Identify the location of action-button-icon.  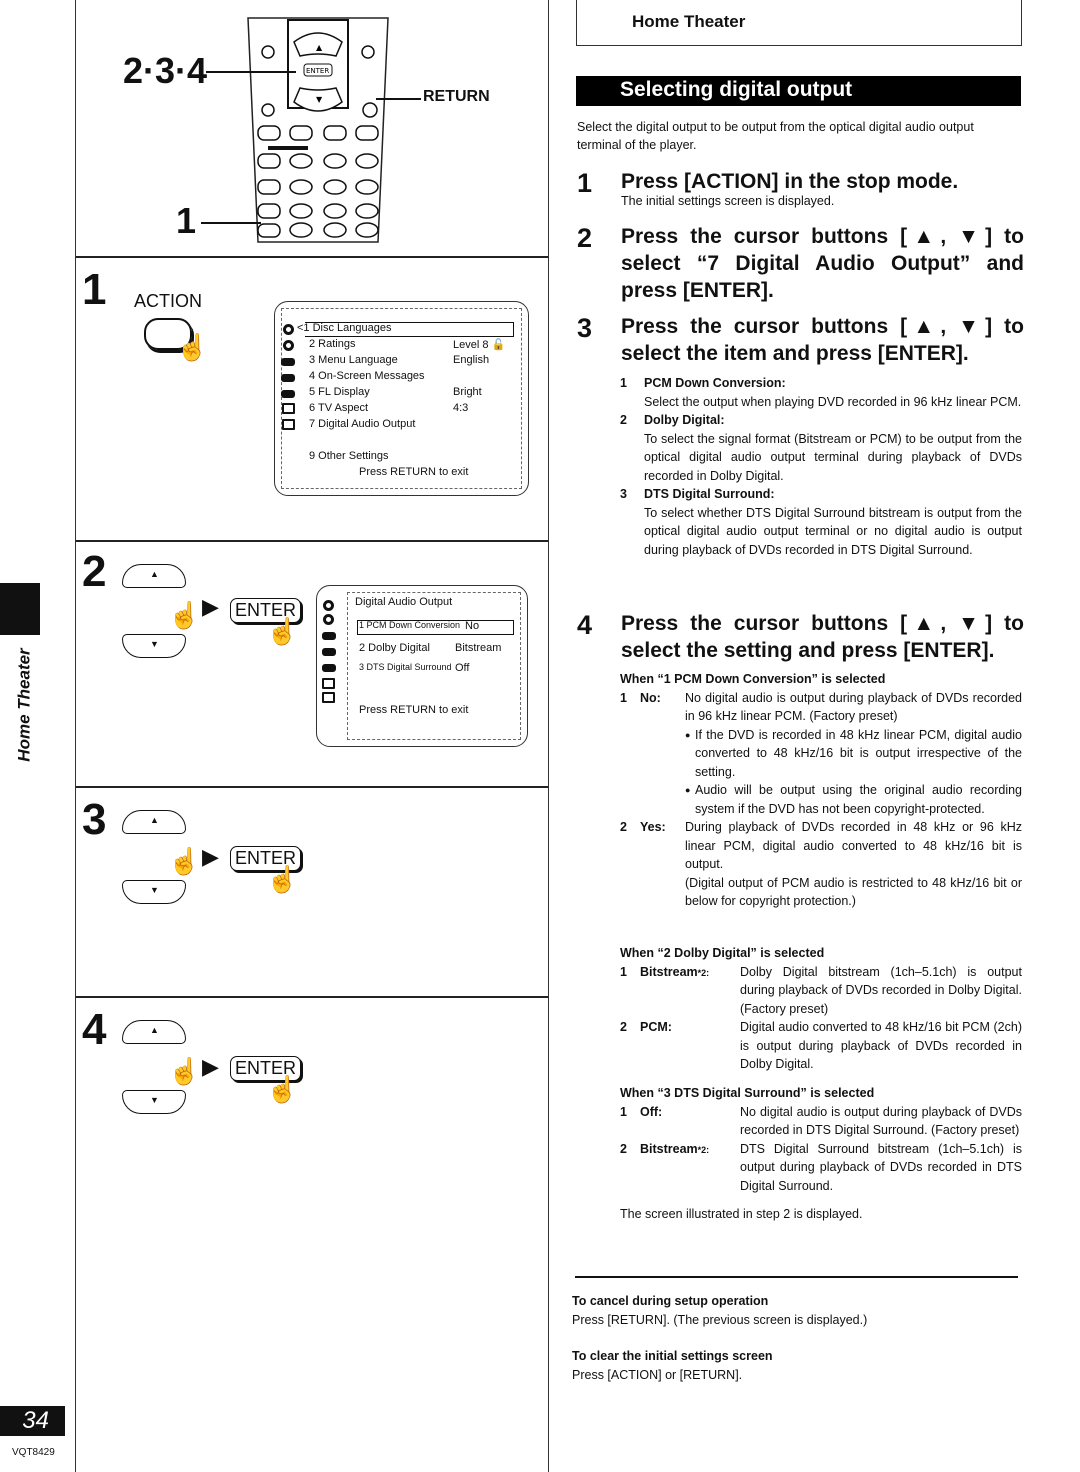
(269, 230).